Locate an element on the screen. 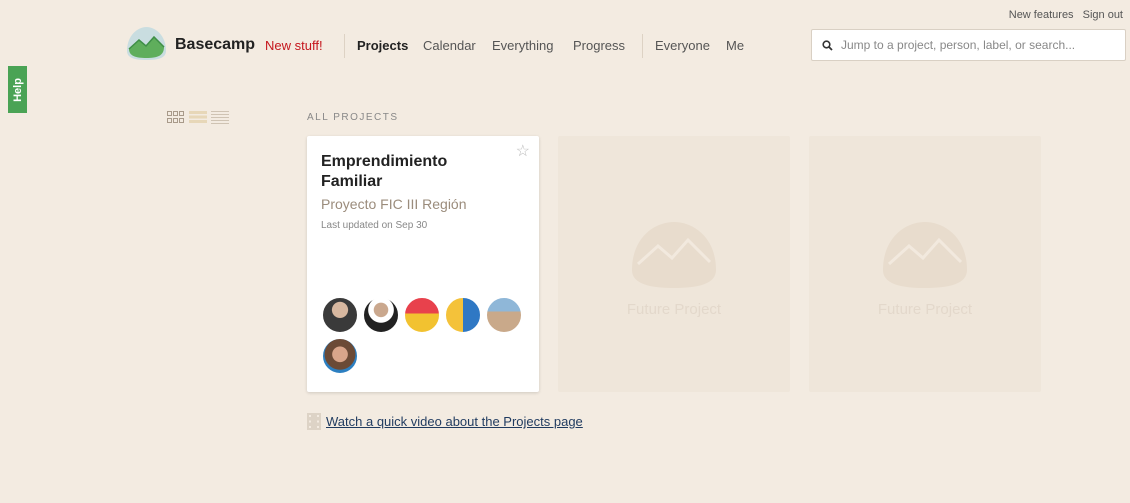 The image size is (1130, 503). nav-calendar: Calendar is located at coordinates (449, 45).